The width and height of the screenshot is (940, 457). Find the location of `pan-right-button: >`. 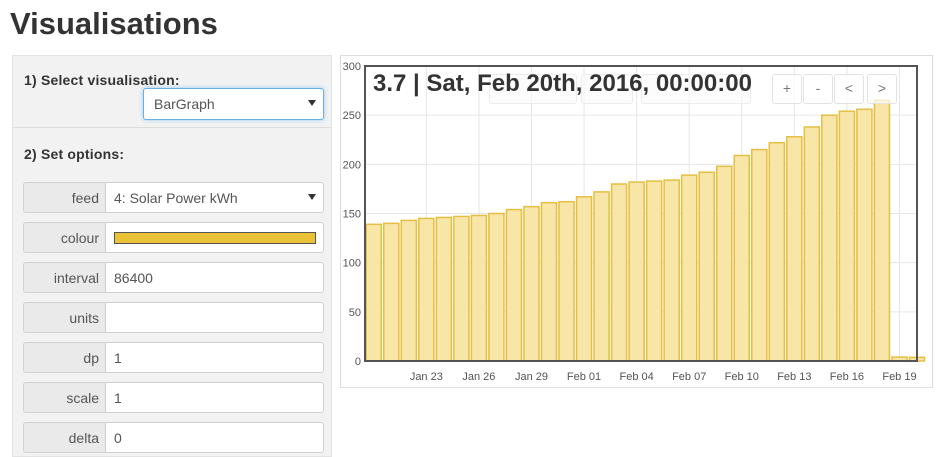

pan-right-button: > is located at coordinates (882, 89).